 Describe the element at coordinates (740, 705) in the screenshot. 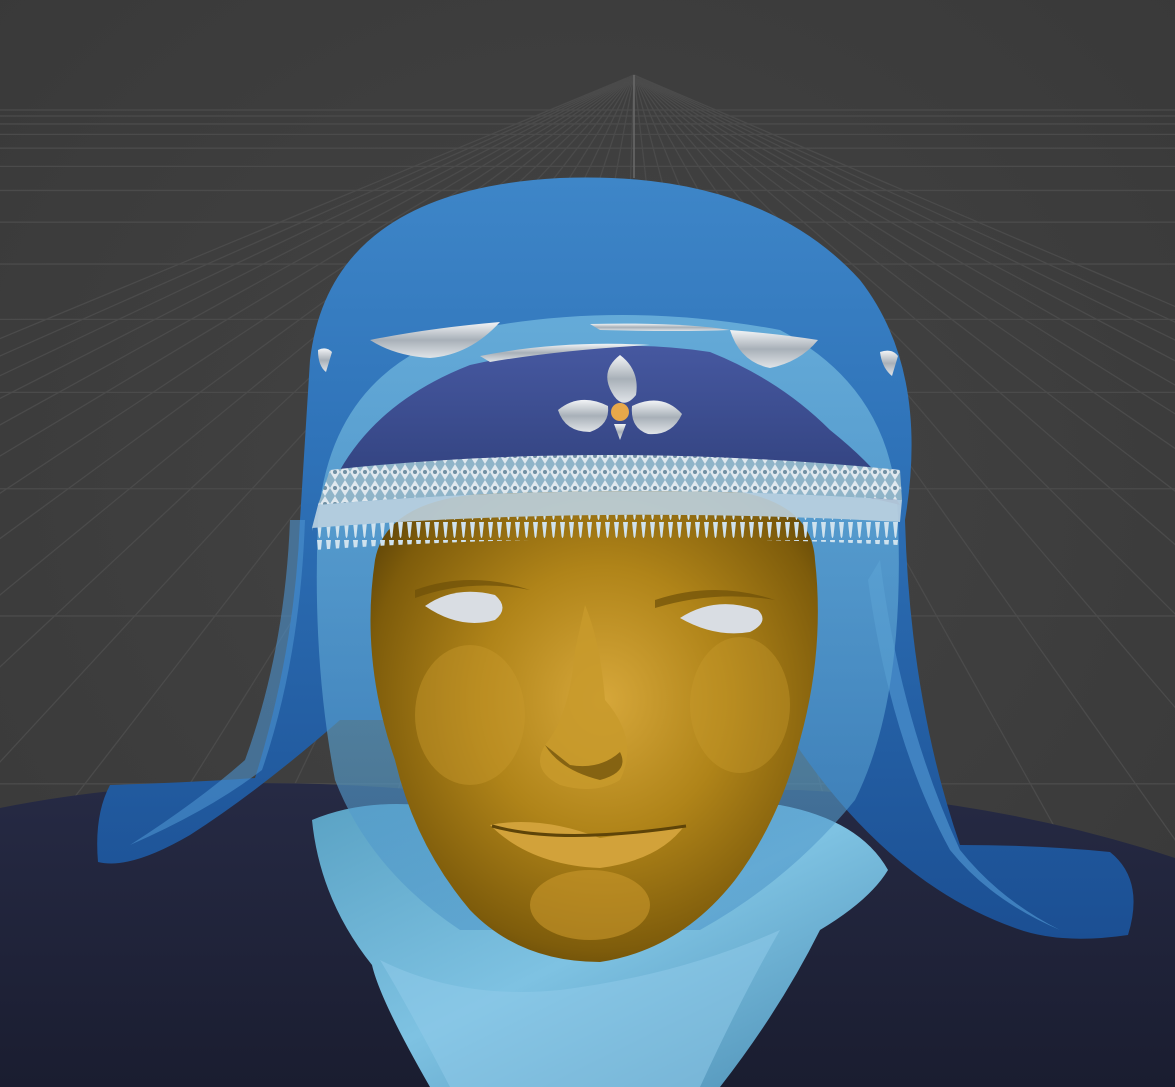

I see `right-cheek` at that location.